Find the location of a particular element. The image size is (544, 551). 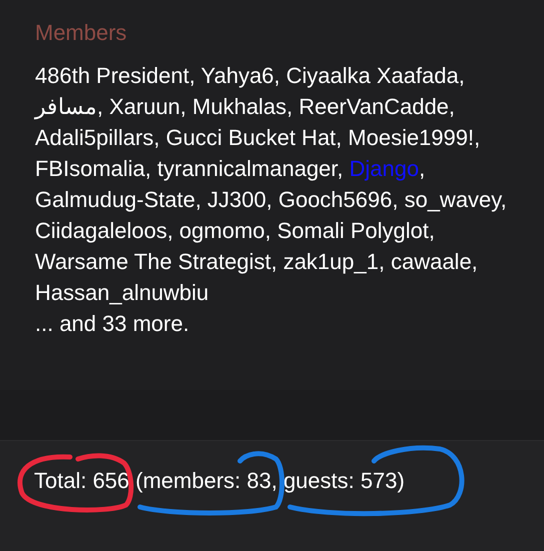

member-link: Django is located at coordinates (384, 168).